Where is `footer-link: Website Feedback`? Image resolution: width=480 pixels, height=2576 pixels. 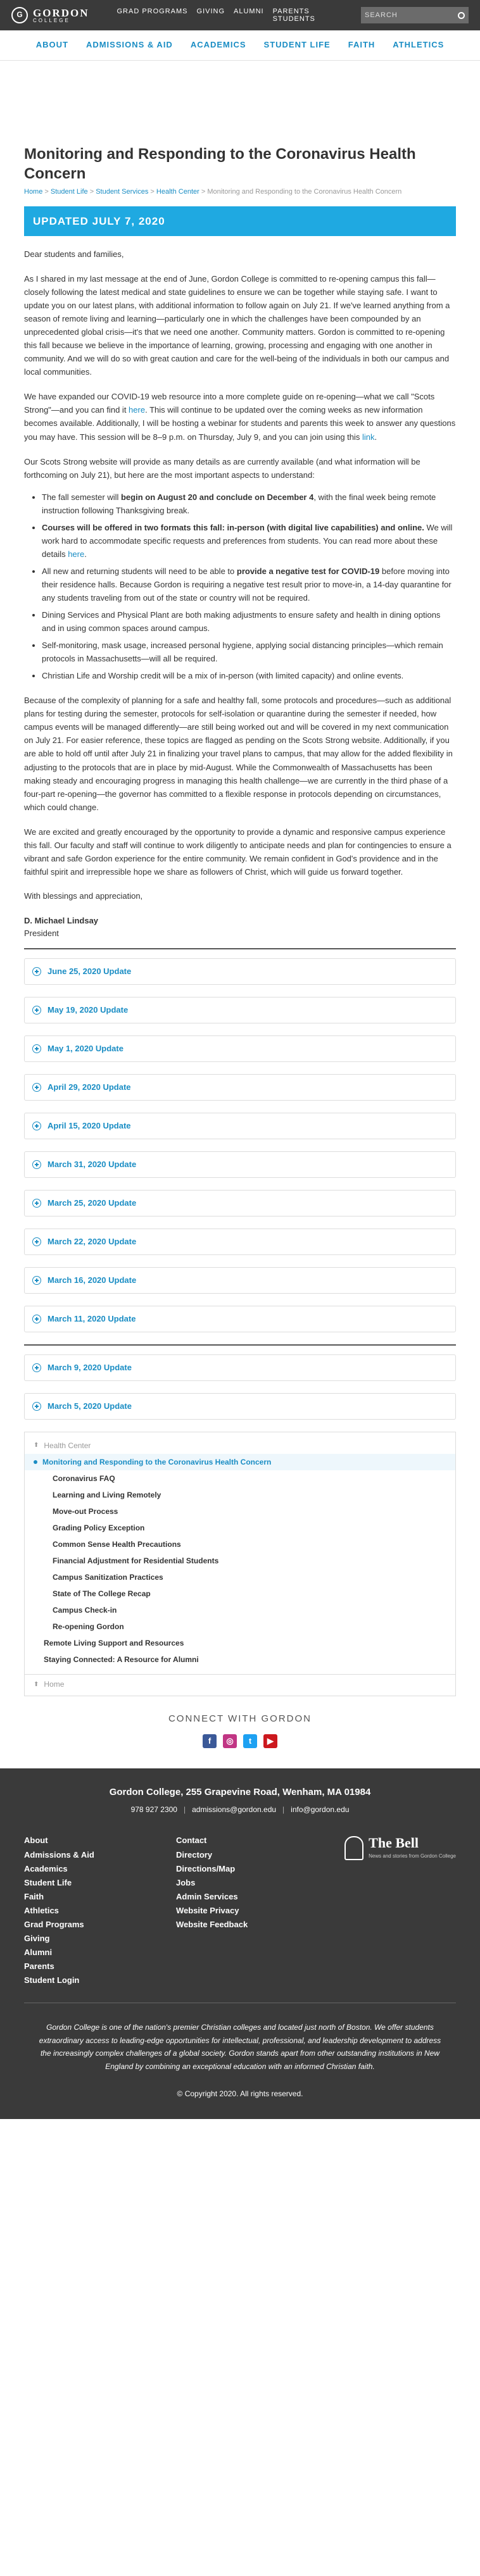 footer-link: Website Feedback is located at coordinates (252, 1925).